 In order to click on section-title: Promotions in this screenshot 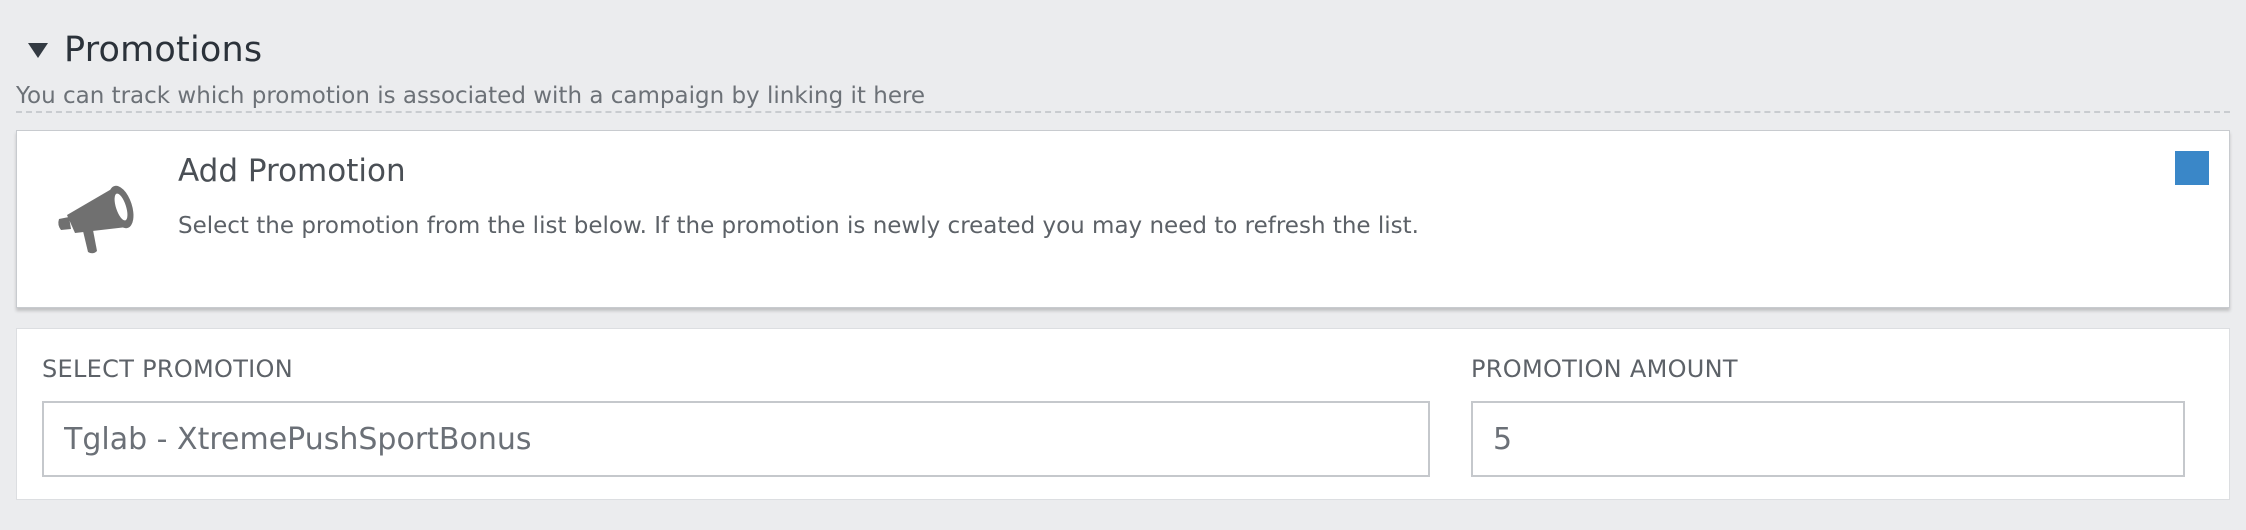, I will do `click(163, 50)`.